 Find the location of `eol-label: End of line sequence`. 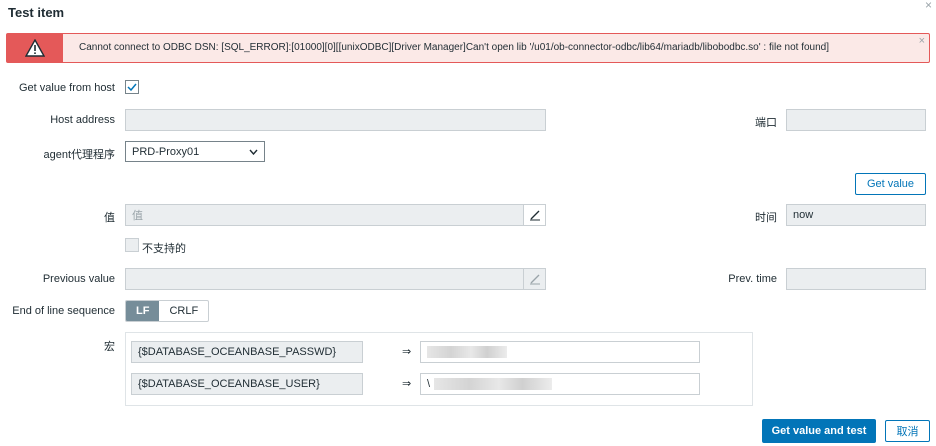

eol-label: End of line sequence is located at coordinates (63, 311).